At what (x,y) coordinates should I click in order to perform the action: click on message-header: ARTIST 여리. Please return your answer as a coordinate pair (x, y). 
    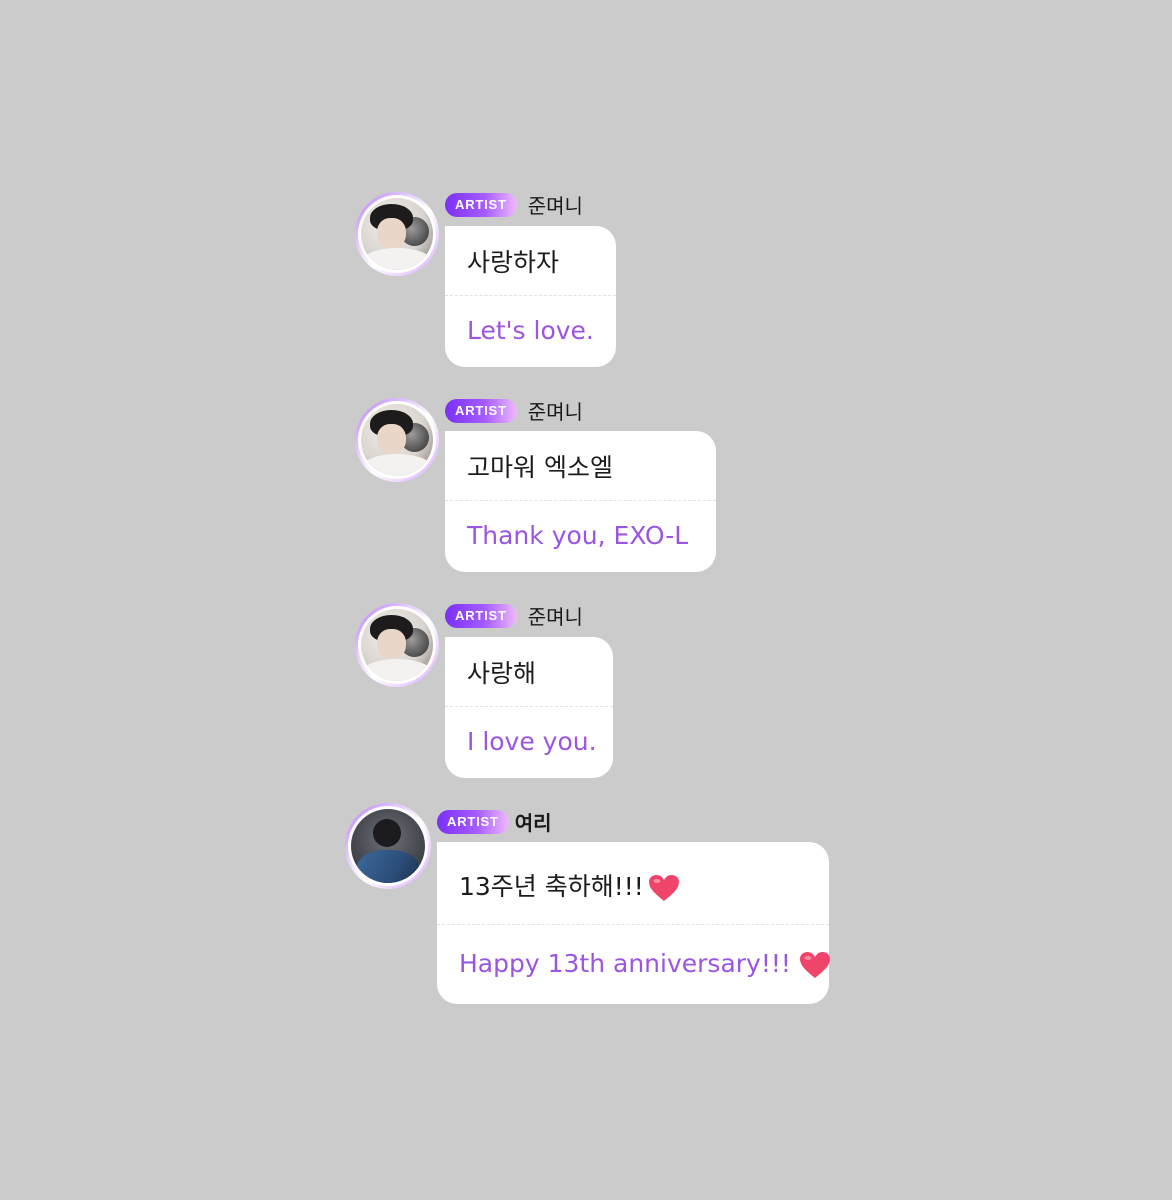
    Looking at the image, I should click on (494, 821).